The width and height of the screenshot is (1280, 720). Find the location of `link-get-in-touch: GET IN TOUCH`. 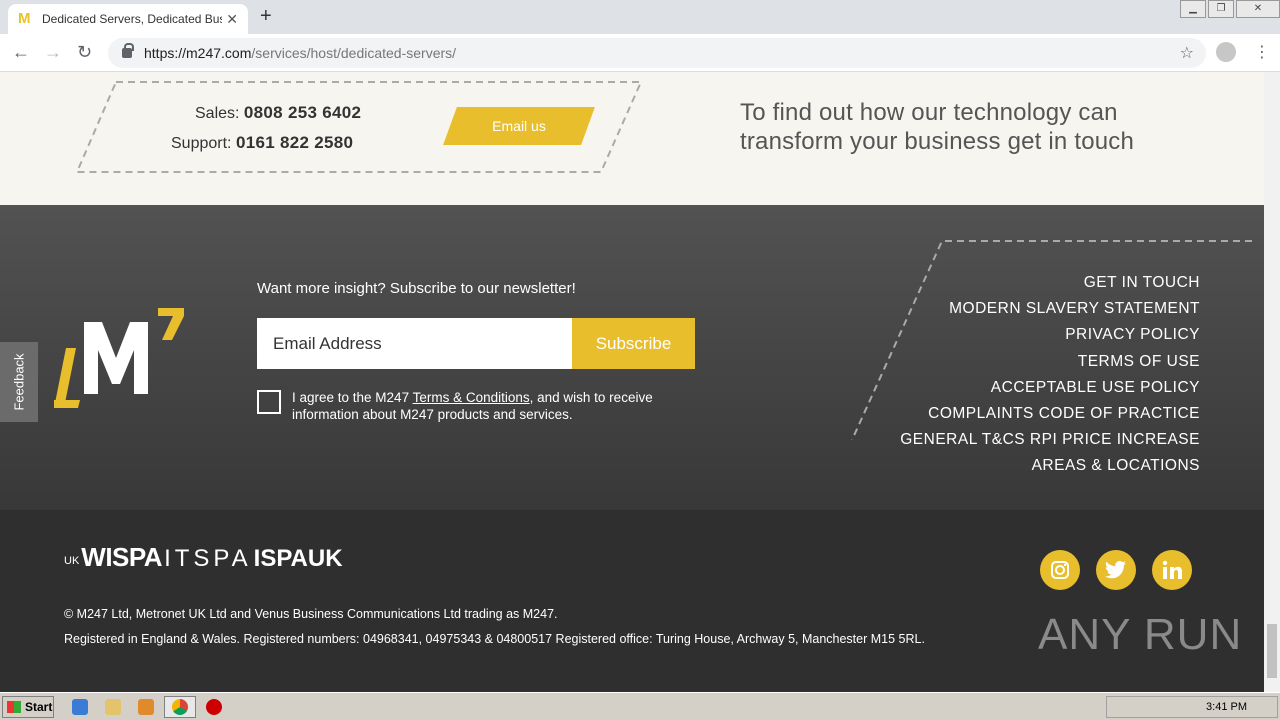

link-get-in-touch: GET IN TOUCH is located at coordinates (1050, 283).